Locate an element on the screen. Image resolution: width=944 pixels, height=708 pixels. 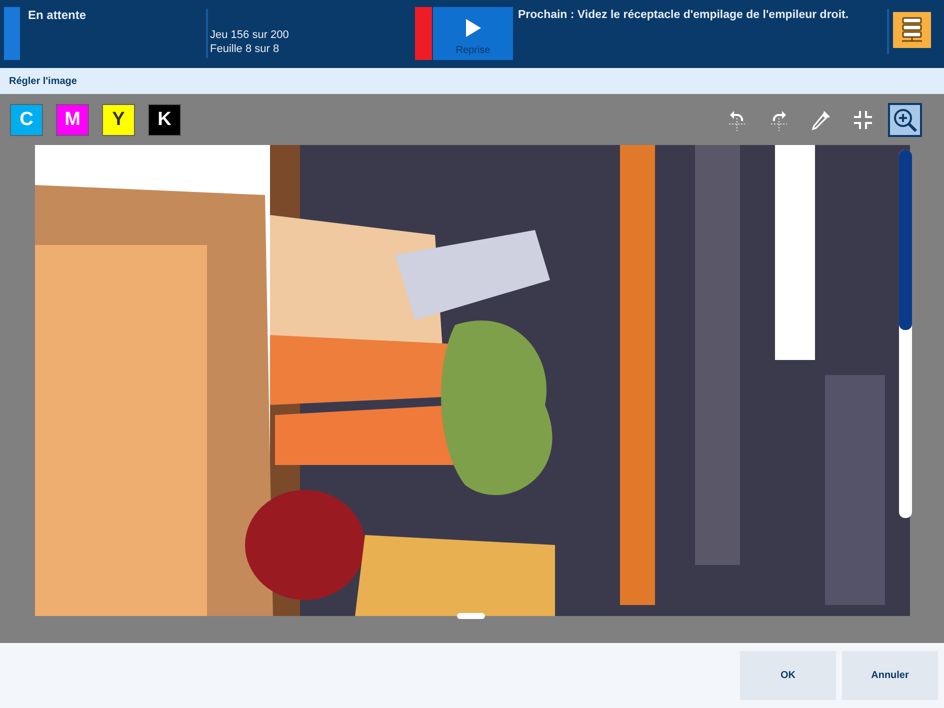
server-button is located at coordinates (912, 30).